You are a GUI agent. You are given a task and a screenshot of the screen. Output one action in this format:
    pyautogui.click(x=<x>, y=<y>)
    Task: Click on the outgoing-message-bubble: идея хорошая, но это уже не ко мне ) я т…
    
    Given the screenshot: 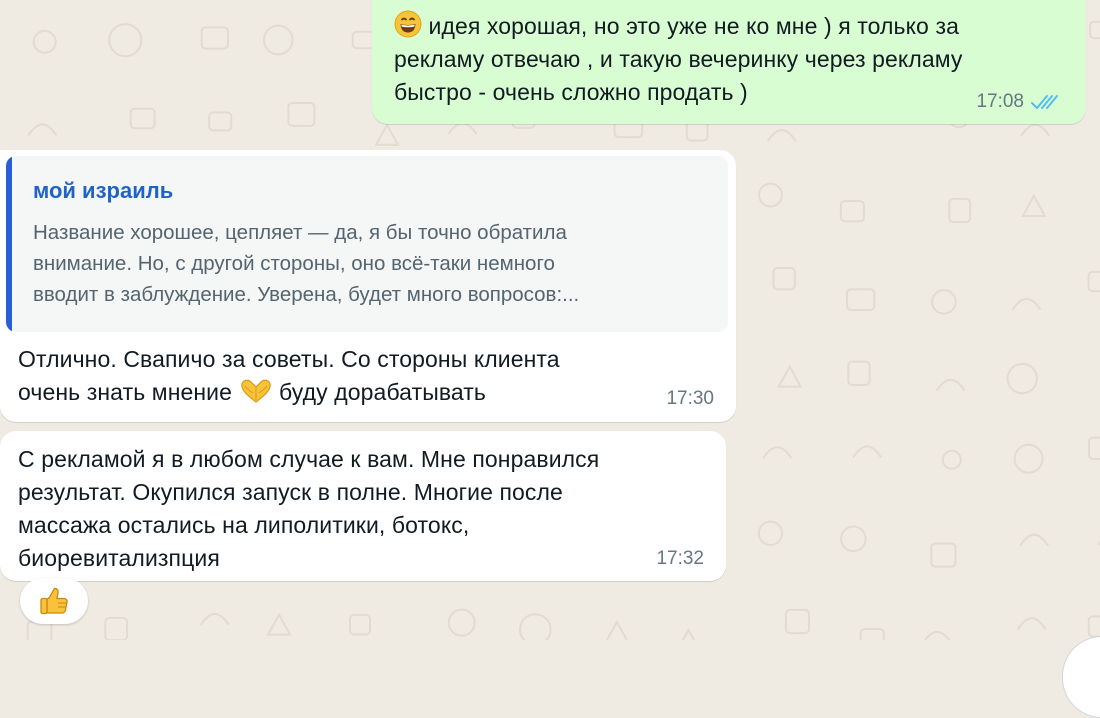 What is the action you would take?
    pyautogui.click(x=729, y=62)
    